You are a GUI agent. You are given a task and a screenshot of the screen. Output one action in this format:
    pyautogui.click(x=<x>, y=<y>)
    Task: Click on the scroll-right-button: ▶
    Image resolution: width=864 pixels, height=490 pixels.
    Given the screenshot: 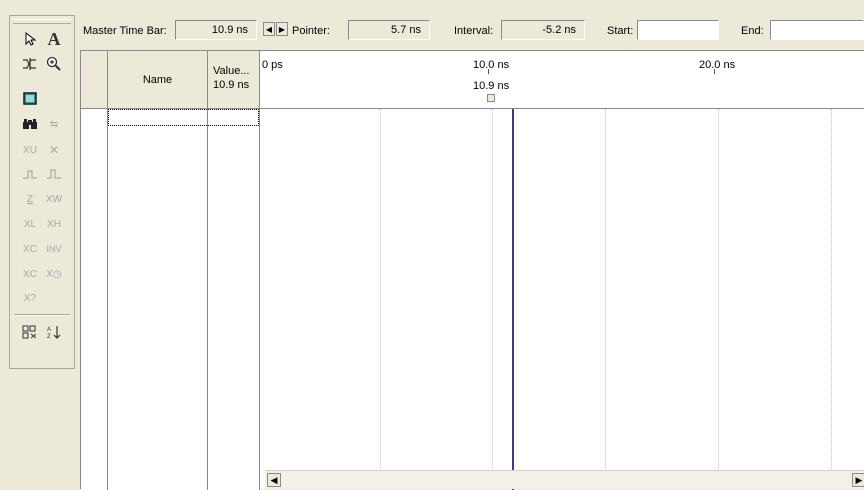 What is the action you would take?
    pyautogui.click(x=858, y=480)
    